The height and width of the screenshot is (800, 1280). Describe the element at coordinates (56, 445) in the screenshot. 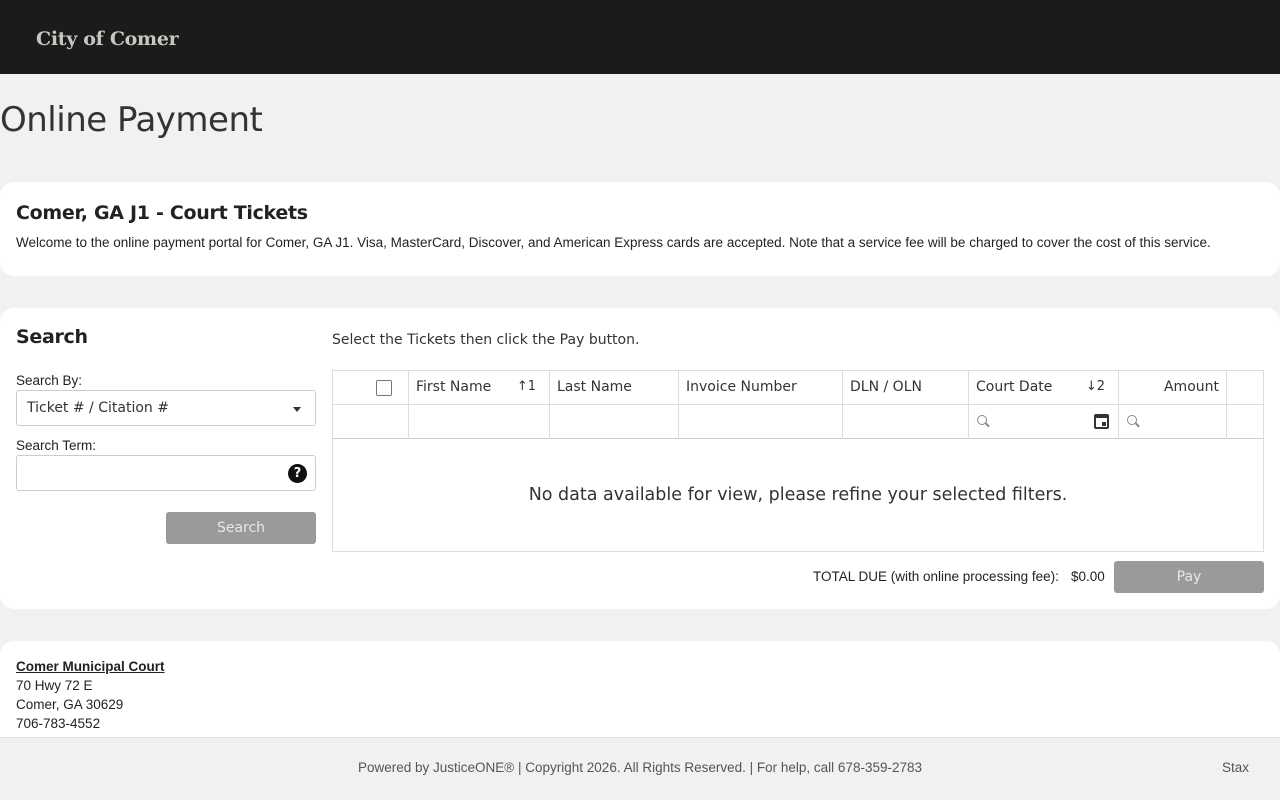

I see `search-term-label: Search Term:` at that location.